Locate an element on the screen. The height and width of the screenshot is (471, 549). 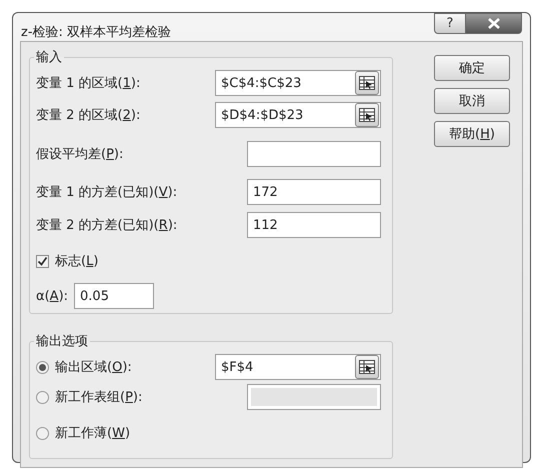
checkbox is located at coordinates (42, 261).